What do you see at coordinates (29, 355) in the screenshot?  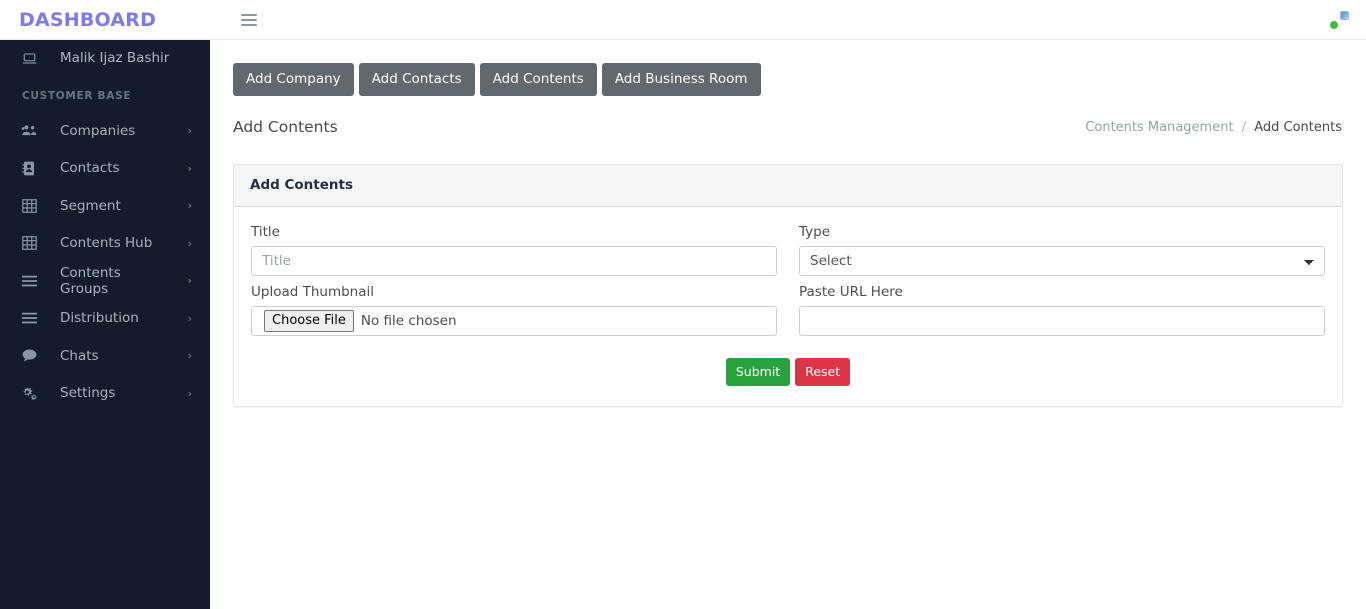 I see `chat-bubble-icon` at bounding box center [29, 355].